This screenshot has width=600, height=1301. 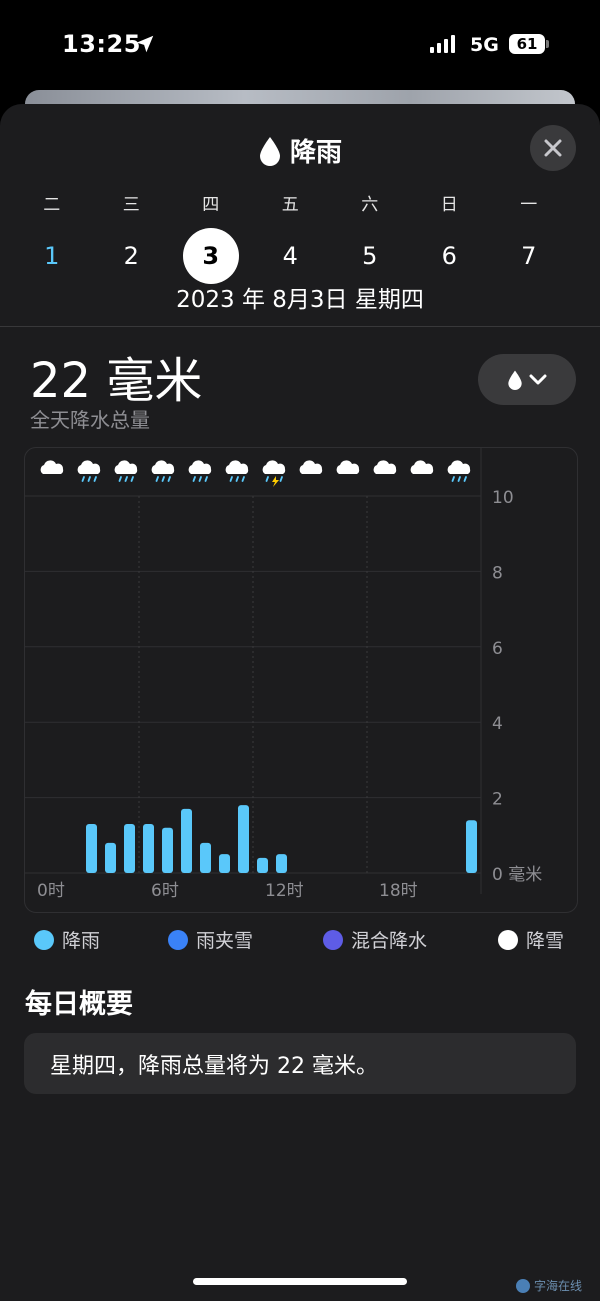 I want to click on x-tick-label: 0时, so click(x=51, y=891).